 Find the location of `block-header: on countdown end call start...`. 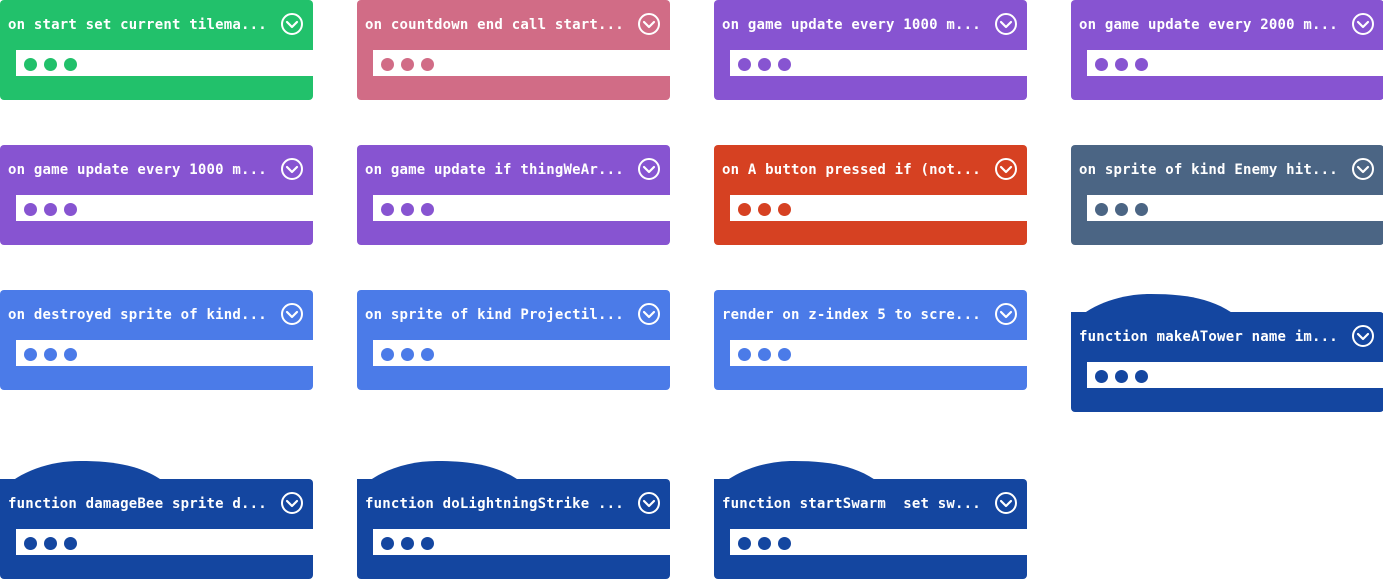

block-header: on countdown end call start... is located at coordinates (513, 25).